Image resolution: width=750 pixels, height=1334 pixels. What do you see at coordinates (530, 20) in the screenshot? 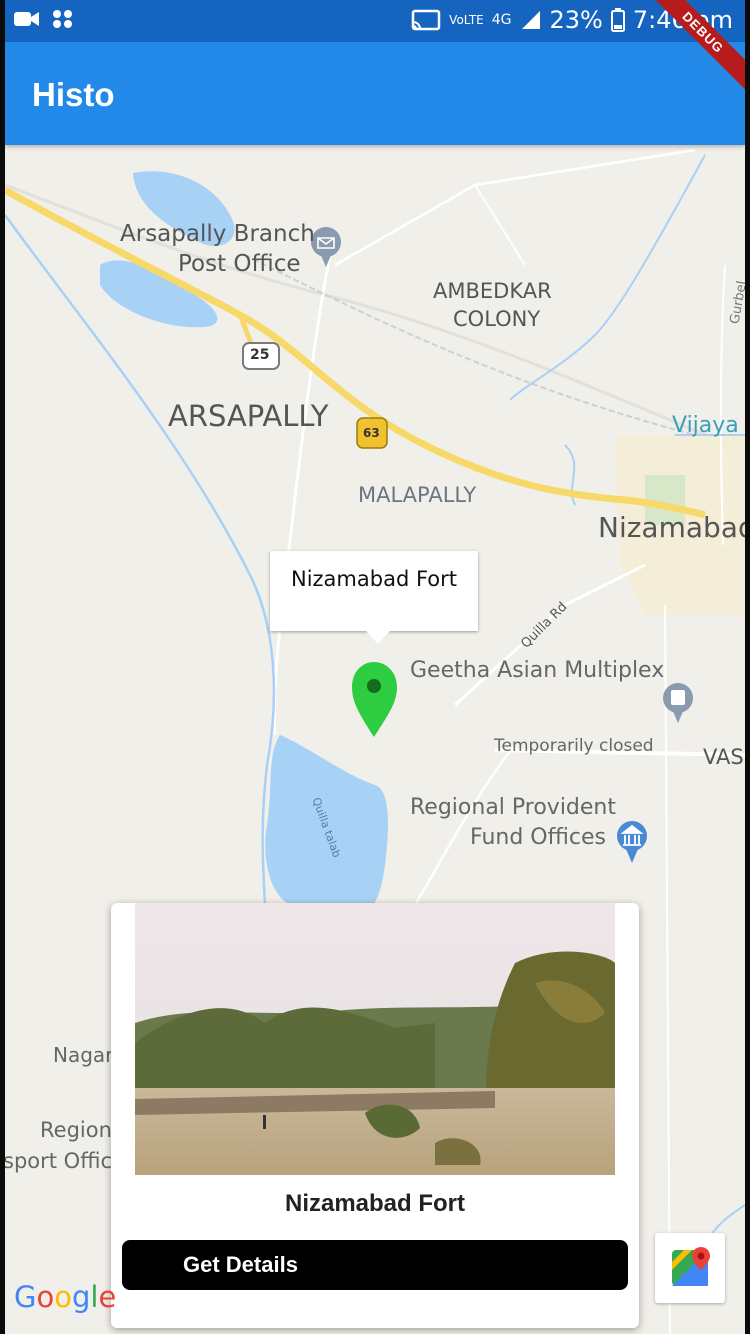
I see `signal-icon` at bounding box center [530, 20].